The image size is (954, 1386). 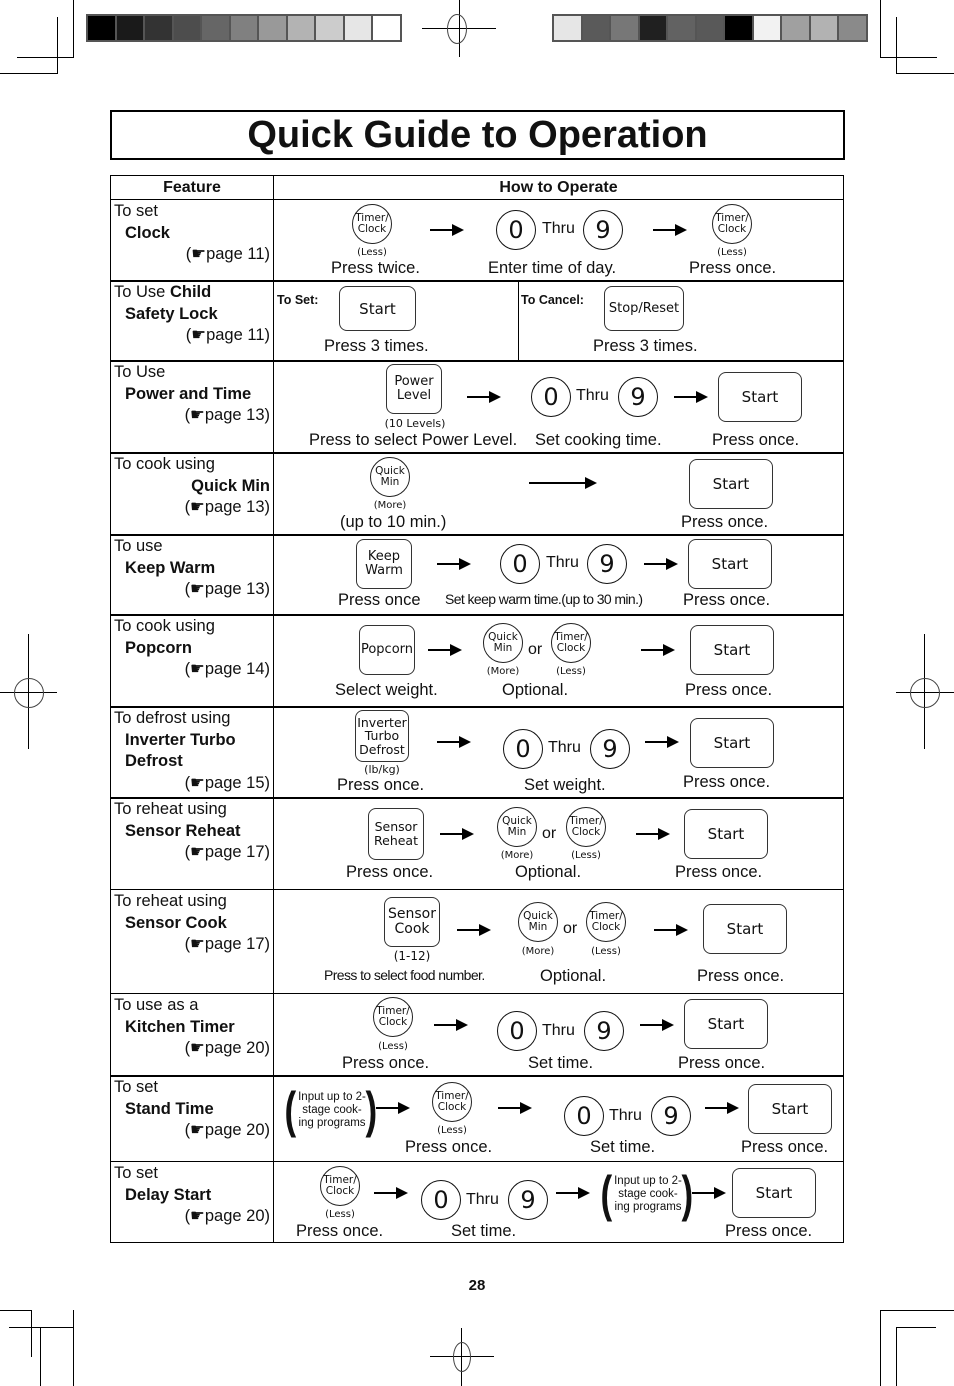 I want to click on more-label: (More), so click(x=390, y=505).